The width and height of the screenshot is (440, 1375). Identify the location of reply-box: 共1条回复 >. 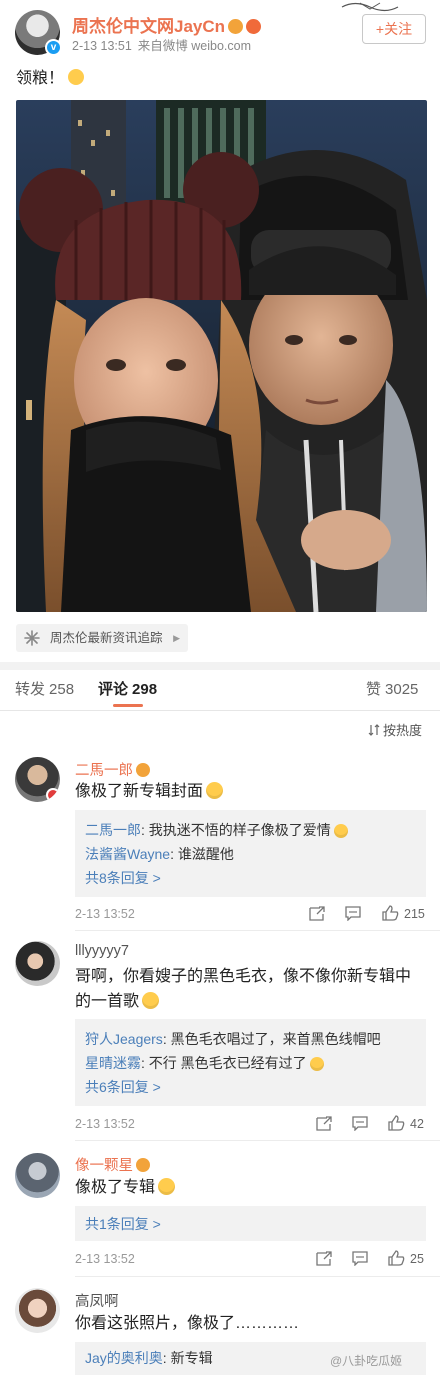
(250, 1223).